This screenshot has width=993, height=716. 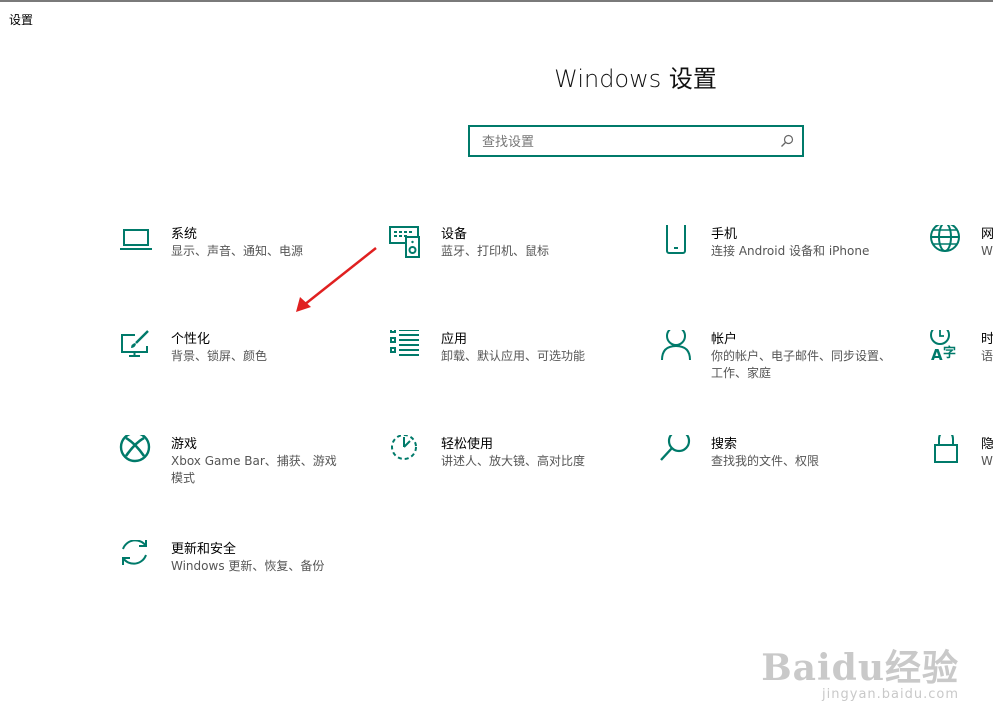 I want to click on tile-description: 显示、声音、通知、电源, so click(x=237, y=251).